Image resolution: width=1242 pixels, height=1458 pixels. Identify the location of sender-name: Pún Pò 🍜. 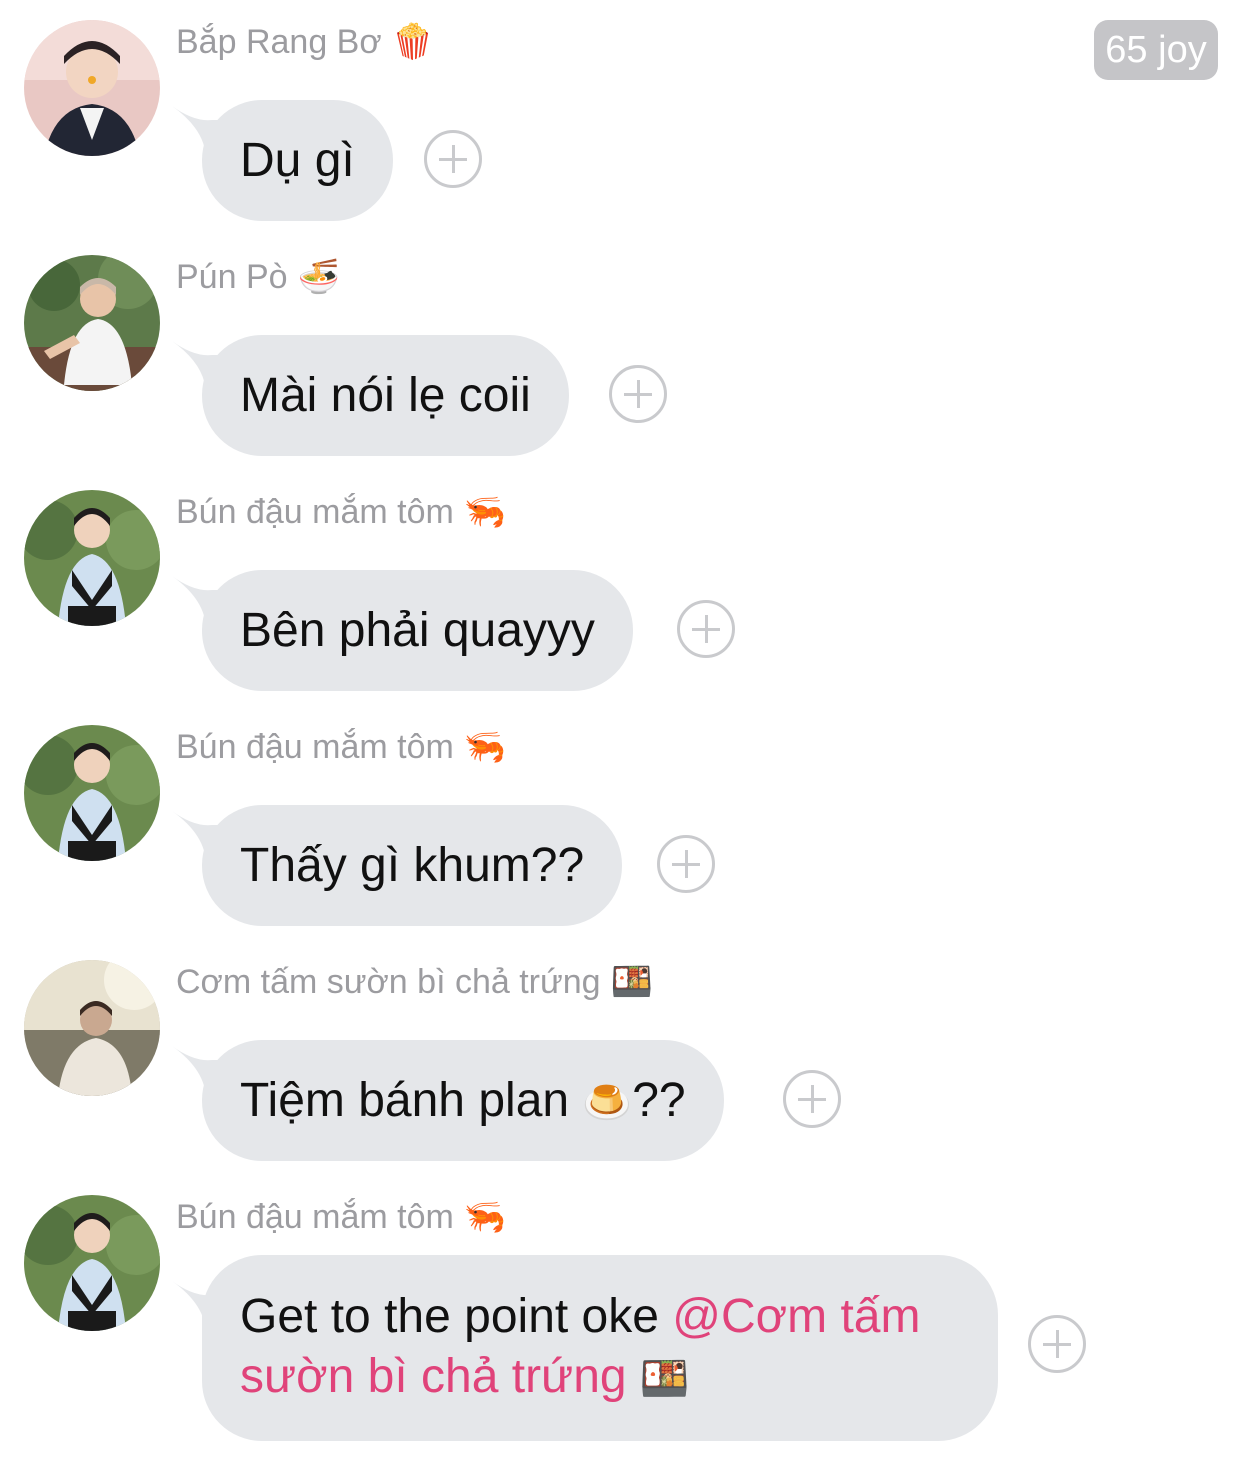
(258, 277).